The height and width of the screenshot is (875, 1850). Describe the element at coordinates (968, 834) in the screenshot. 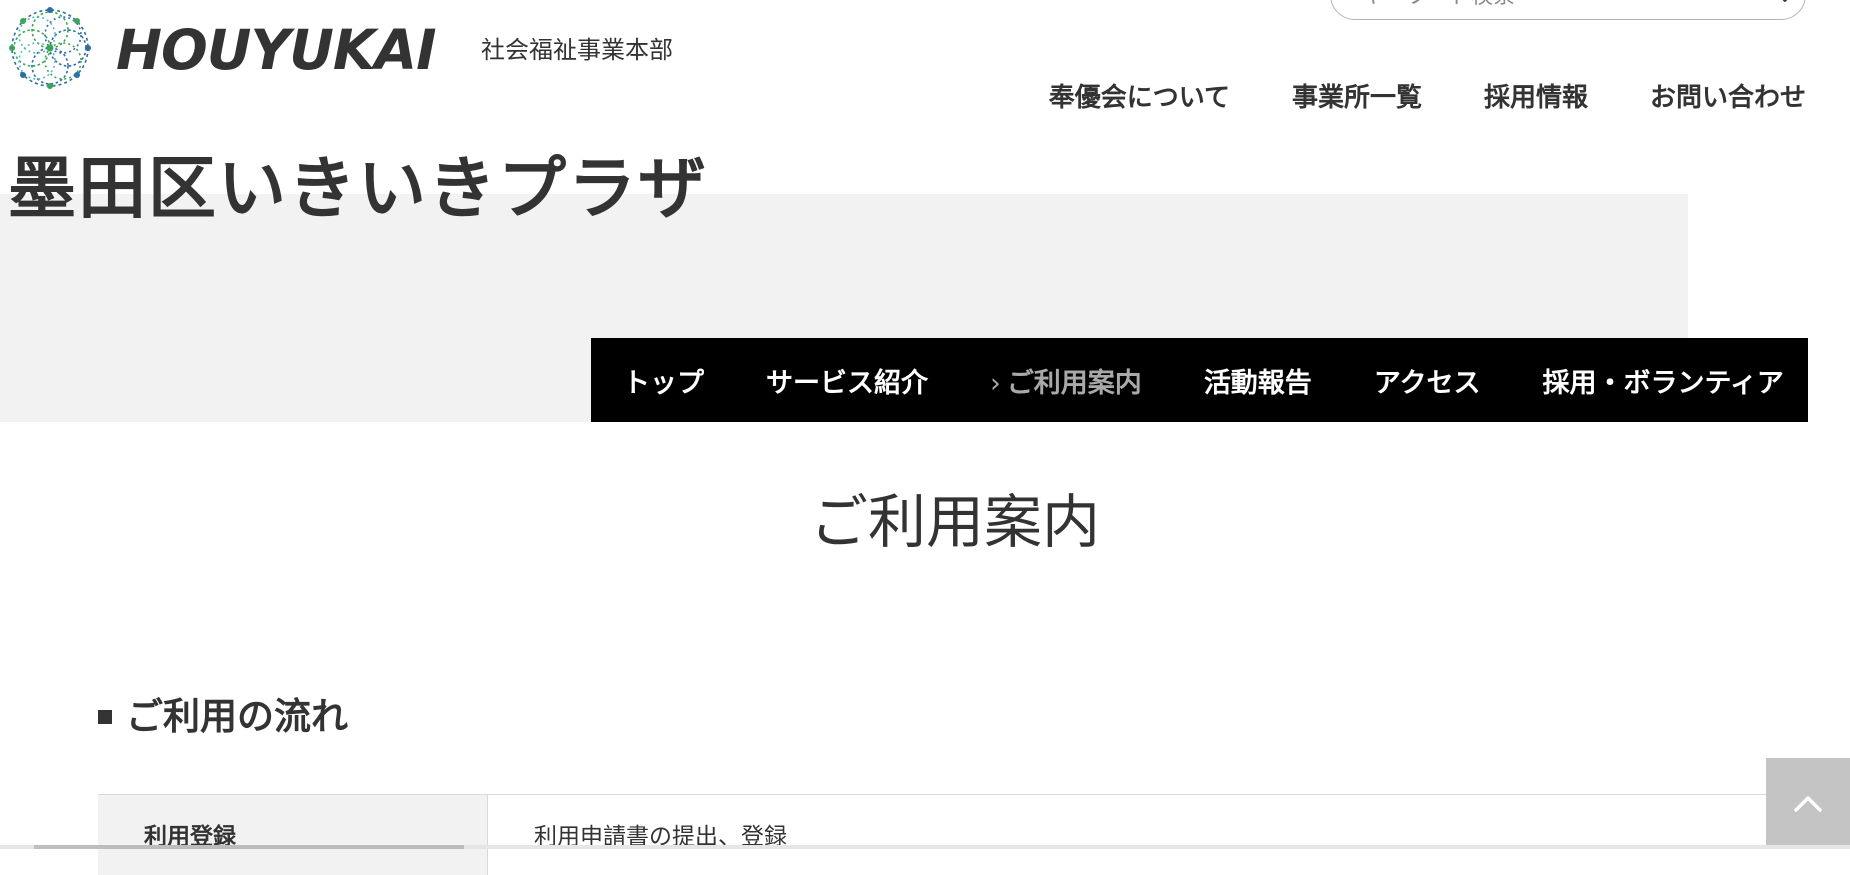

I see `flow-table: 利用登録 利用申請書の提出、登録` at that location.